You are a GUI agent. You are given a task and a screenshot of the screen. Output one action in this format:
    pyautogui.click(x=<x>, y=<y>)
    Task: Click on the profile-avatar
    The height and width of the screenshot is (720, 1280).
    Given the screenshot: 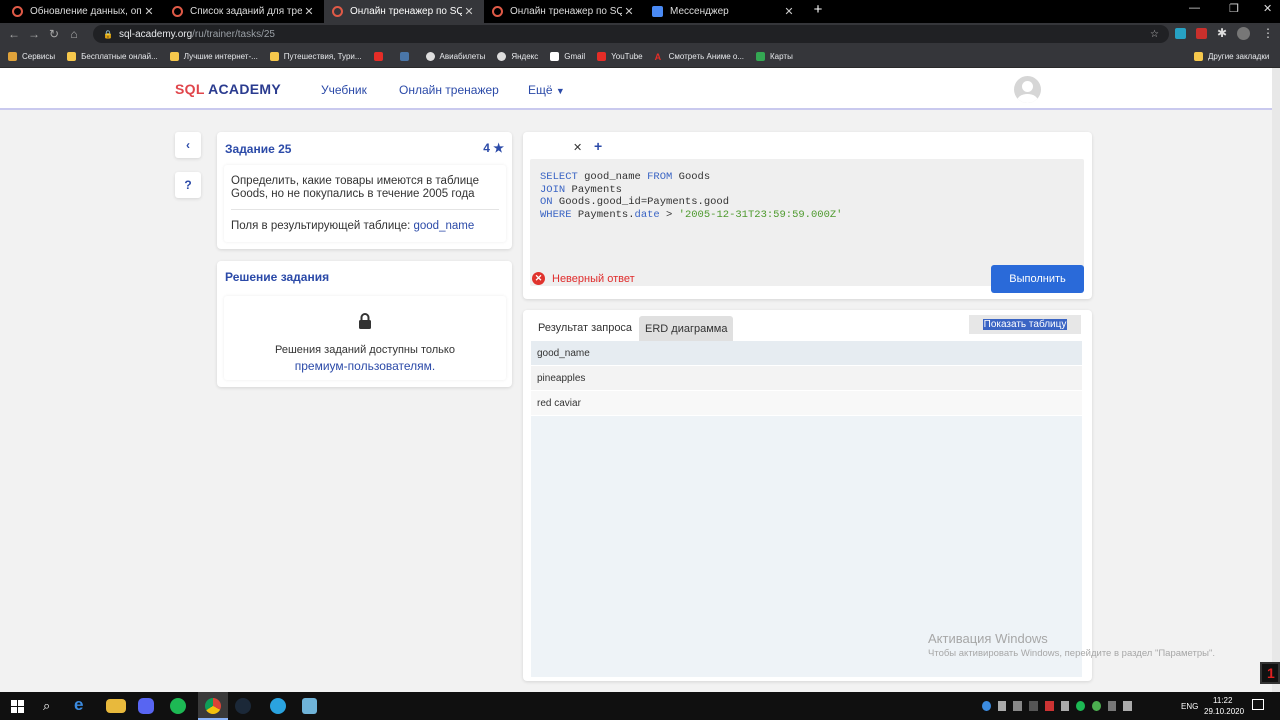 What is the action you would take?
    pyautogui.click(x=1243, y=33)
    